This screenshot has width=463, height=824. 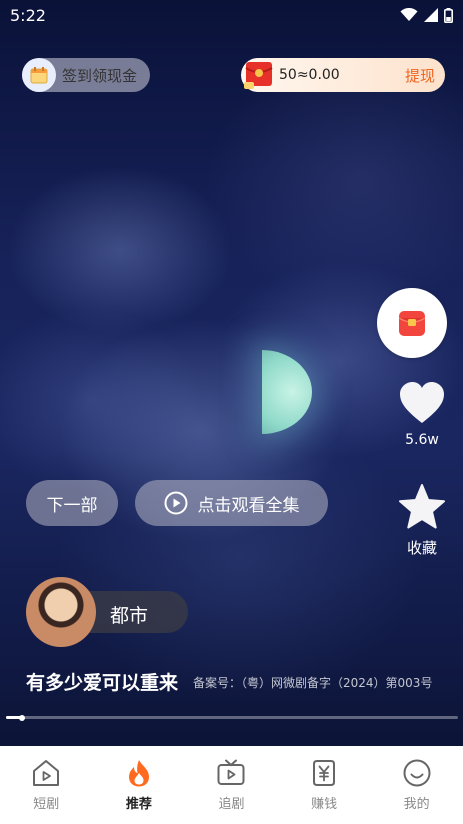 I want to click on wallet-pill: 50≈0.00 提现, so click(x=343, y=75).